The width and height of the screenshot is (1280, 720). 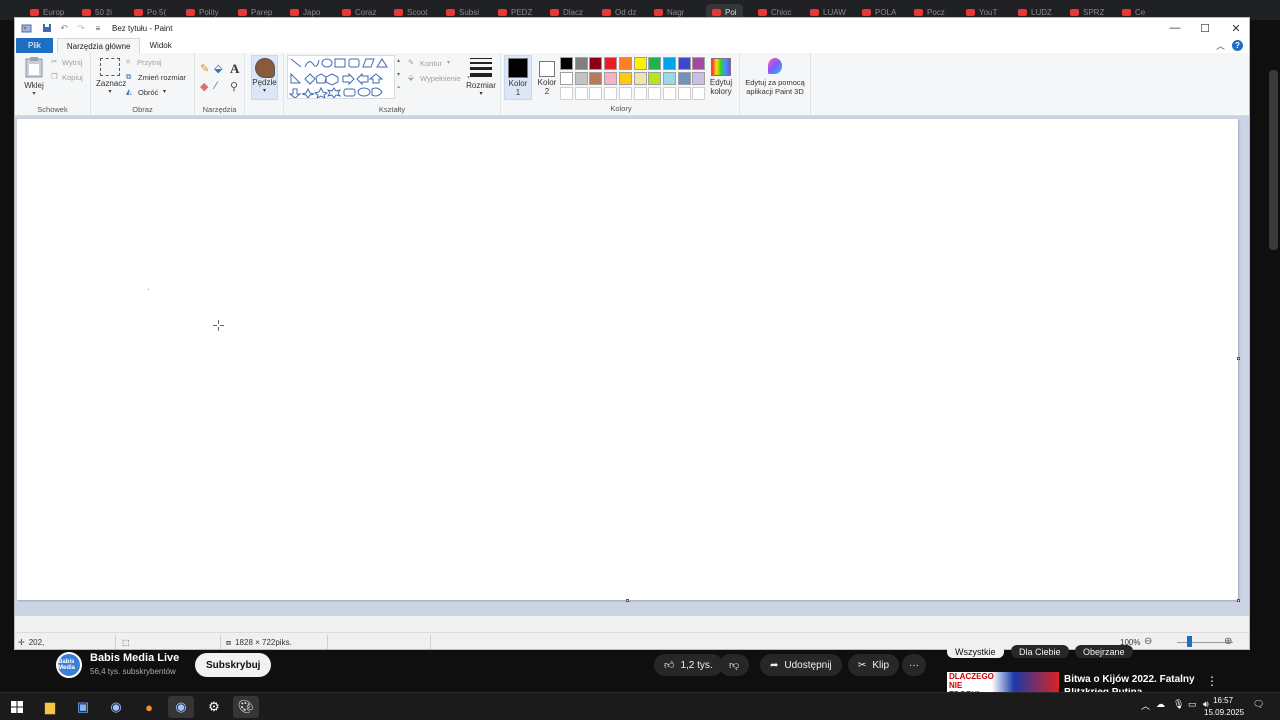 I want to click on chip-for-you: Dla Ciebie, so click(x=1040, y=651).